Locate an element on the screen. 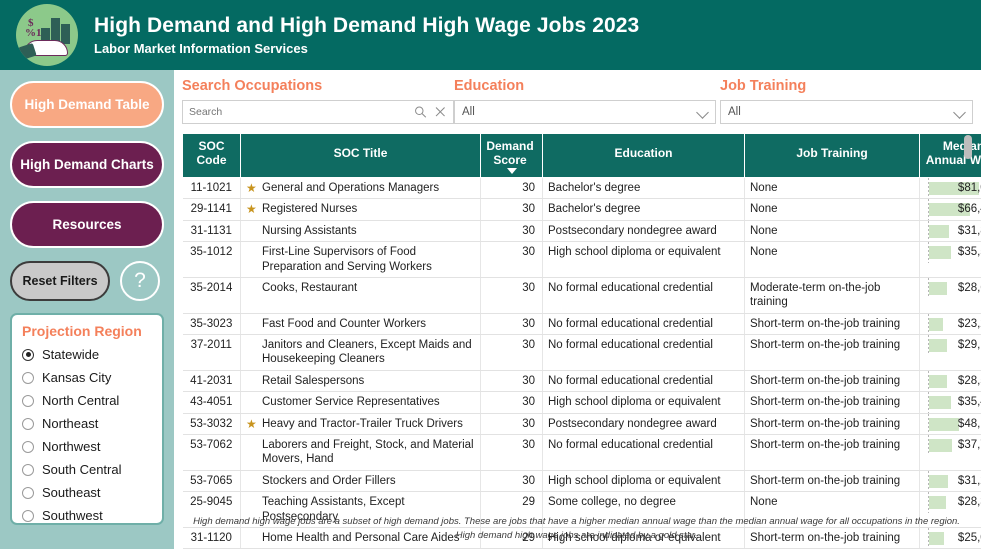  region-option-label: Southwest is located at coordinates (72, 515).